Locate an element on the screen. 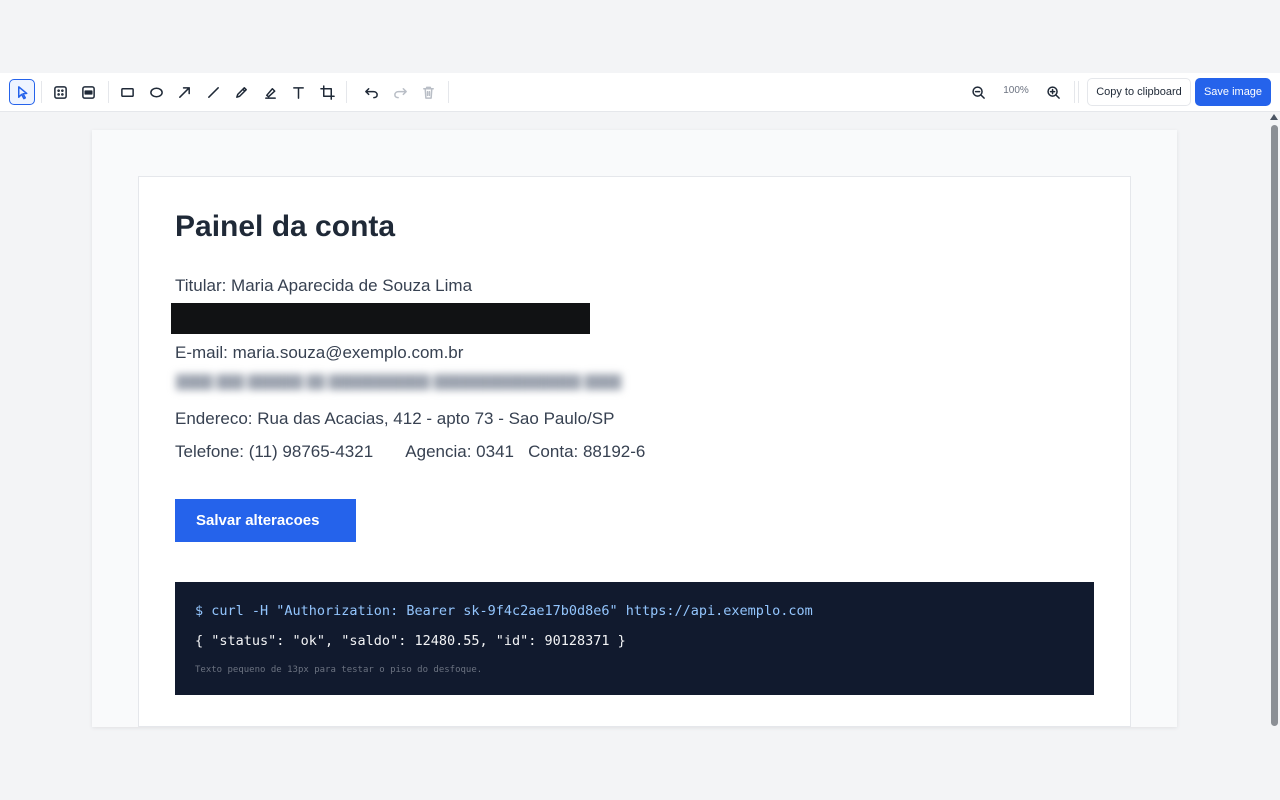 The image size is (1280, 800). rectangle-tool is located at coordinates (127, 92).